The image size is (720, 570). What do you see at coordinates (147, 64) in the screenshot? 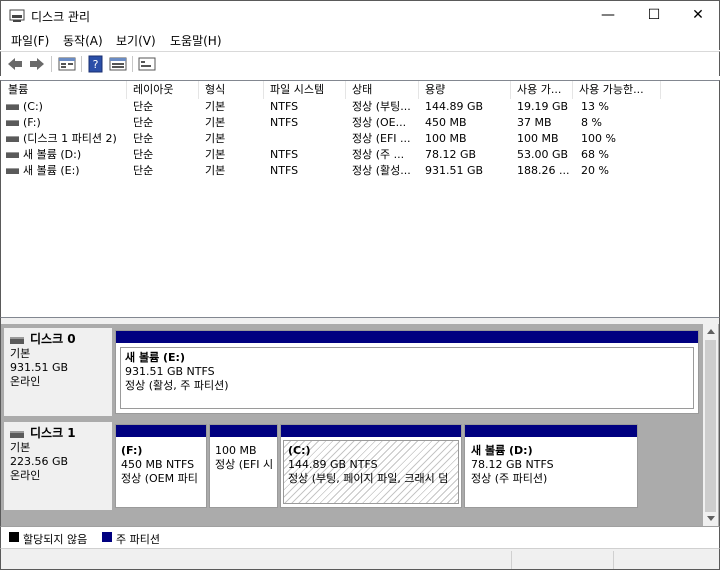
I see `console-icon` at bounding box center [147, 64].